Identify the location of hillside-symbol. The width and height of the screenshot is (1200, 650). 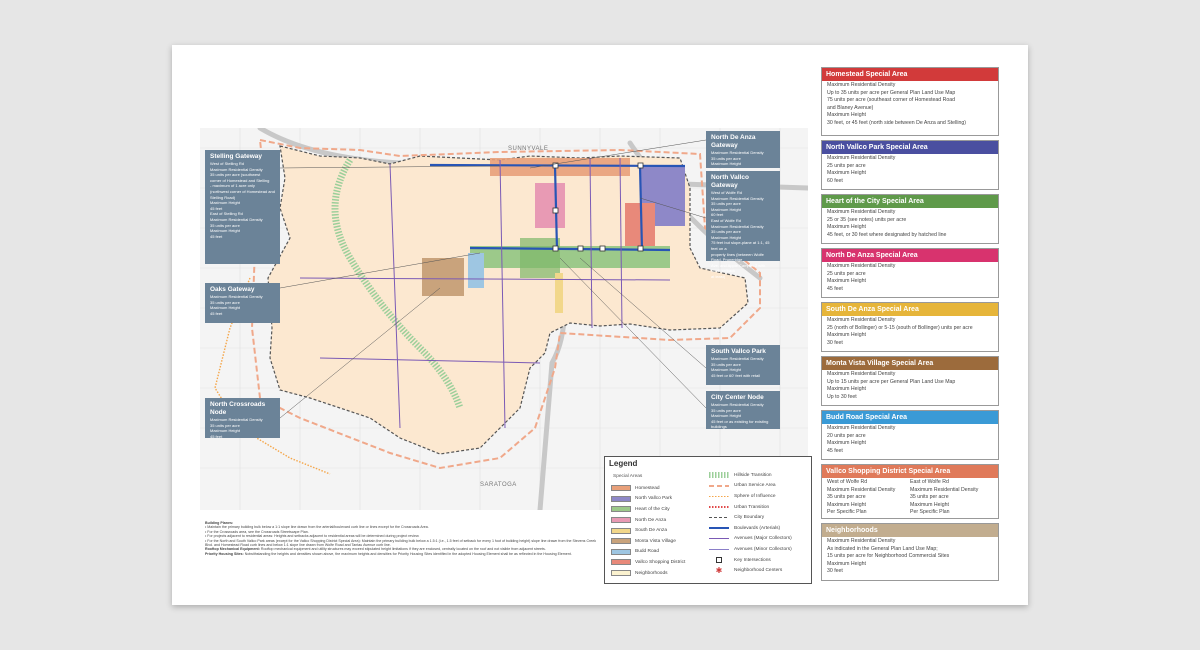
(719, 475).